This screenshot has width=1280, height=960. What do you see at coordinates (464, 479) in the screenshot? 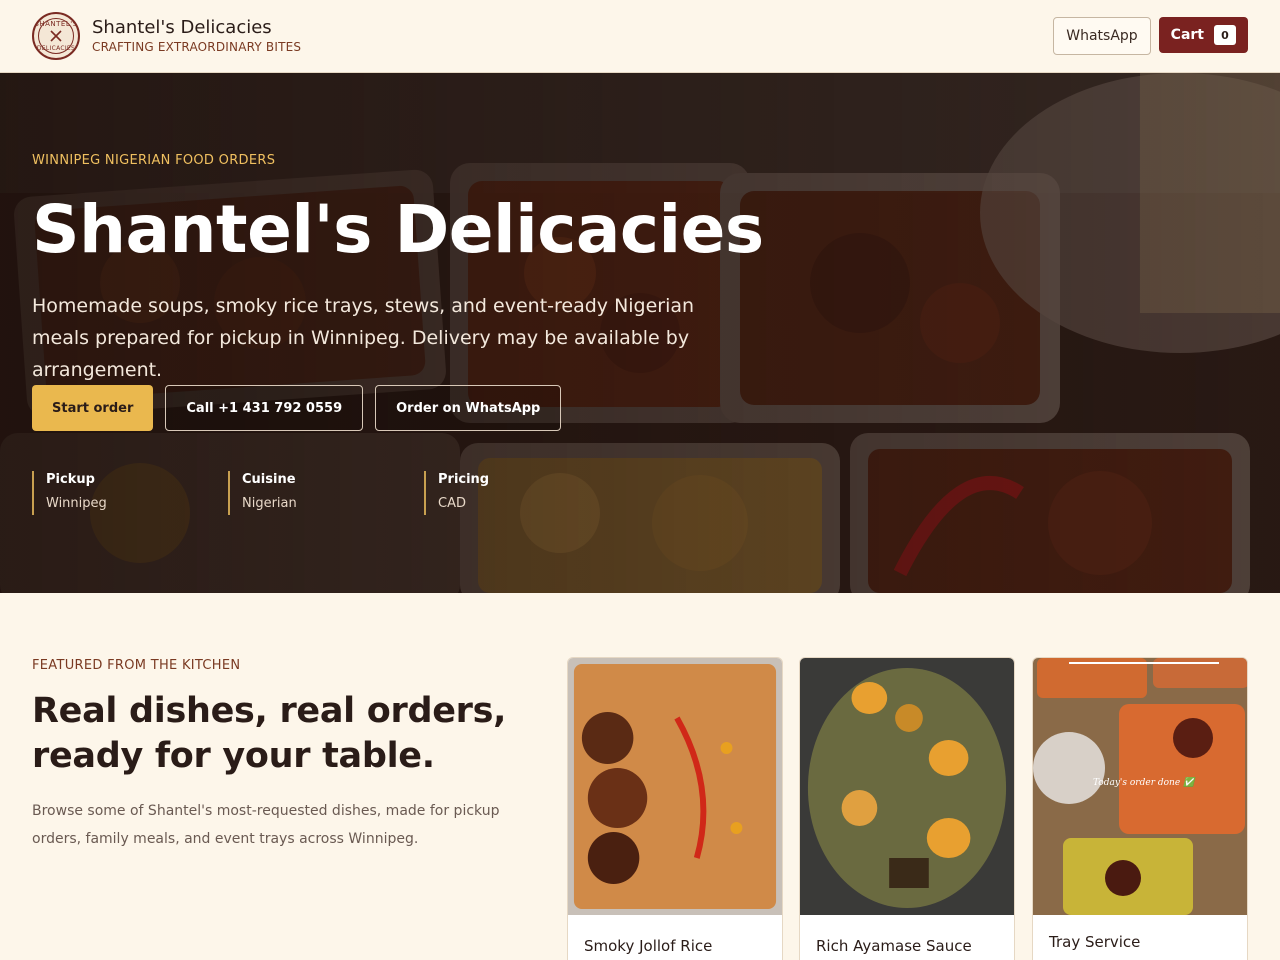
I see `stat-label: Pricing` at bounding box center [464, 479].